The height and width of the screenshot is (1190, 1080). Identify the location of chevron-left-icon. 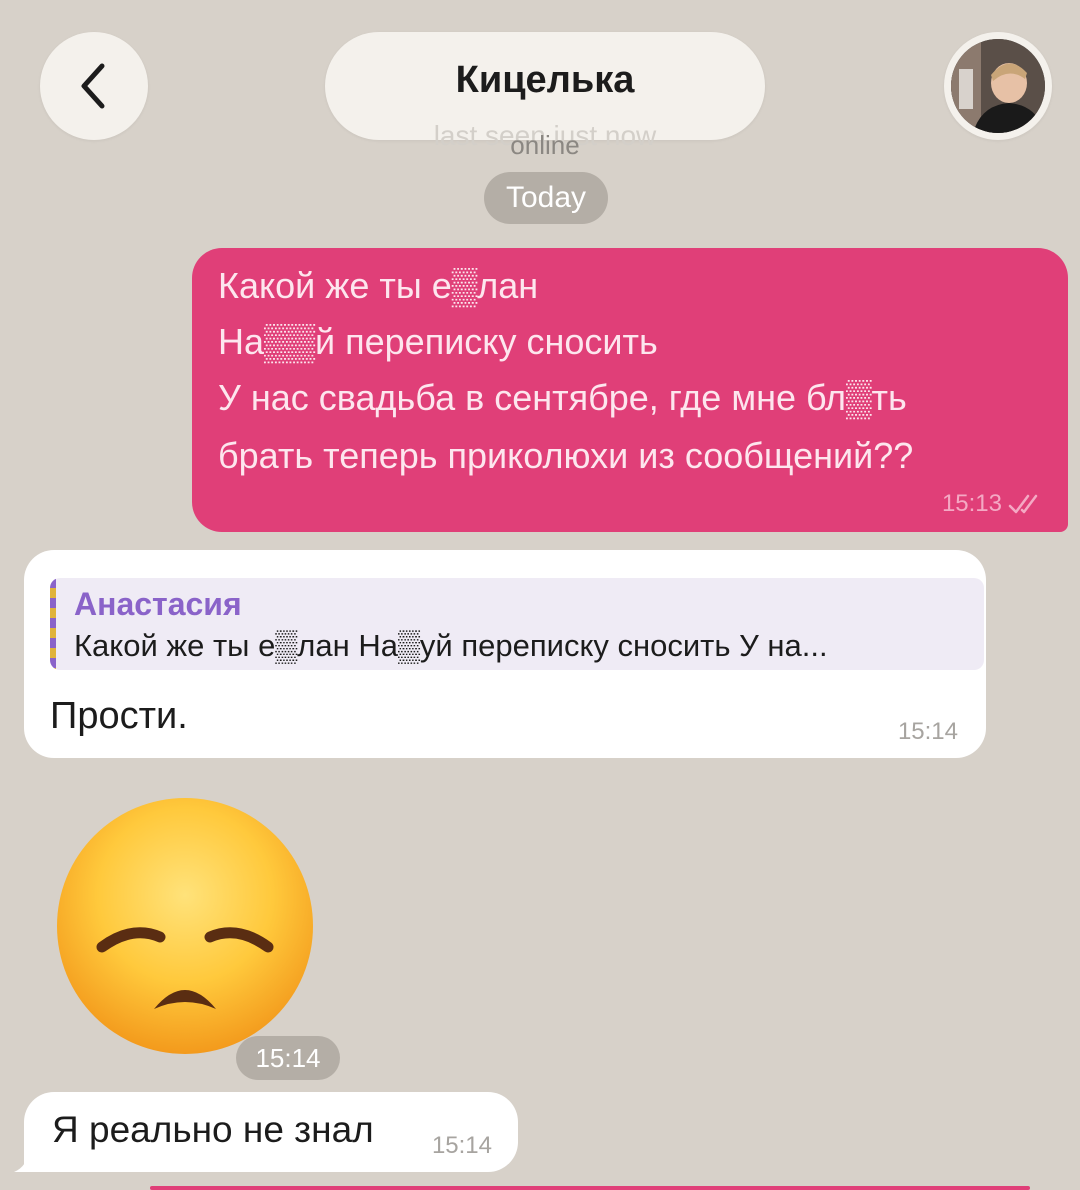
(93, 86).